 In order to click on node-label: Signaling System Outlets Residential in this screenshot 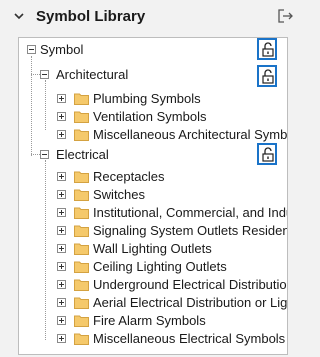, I will do `click(190, 230)`.